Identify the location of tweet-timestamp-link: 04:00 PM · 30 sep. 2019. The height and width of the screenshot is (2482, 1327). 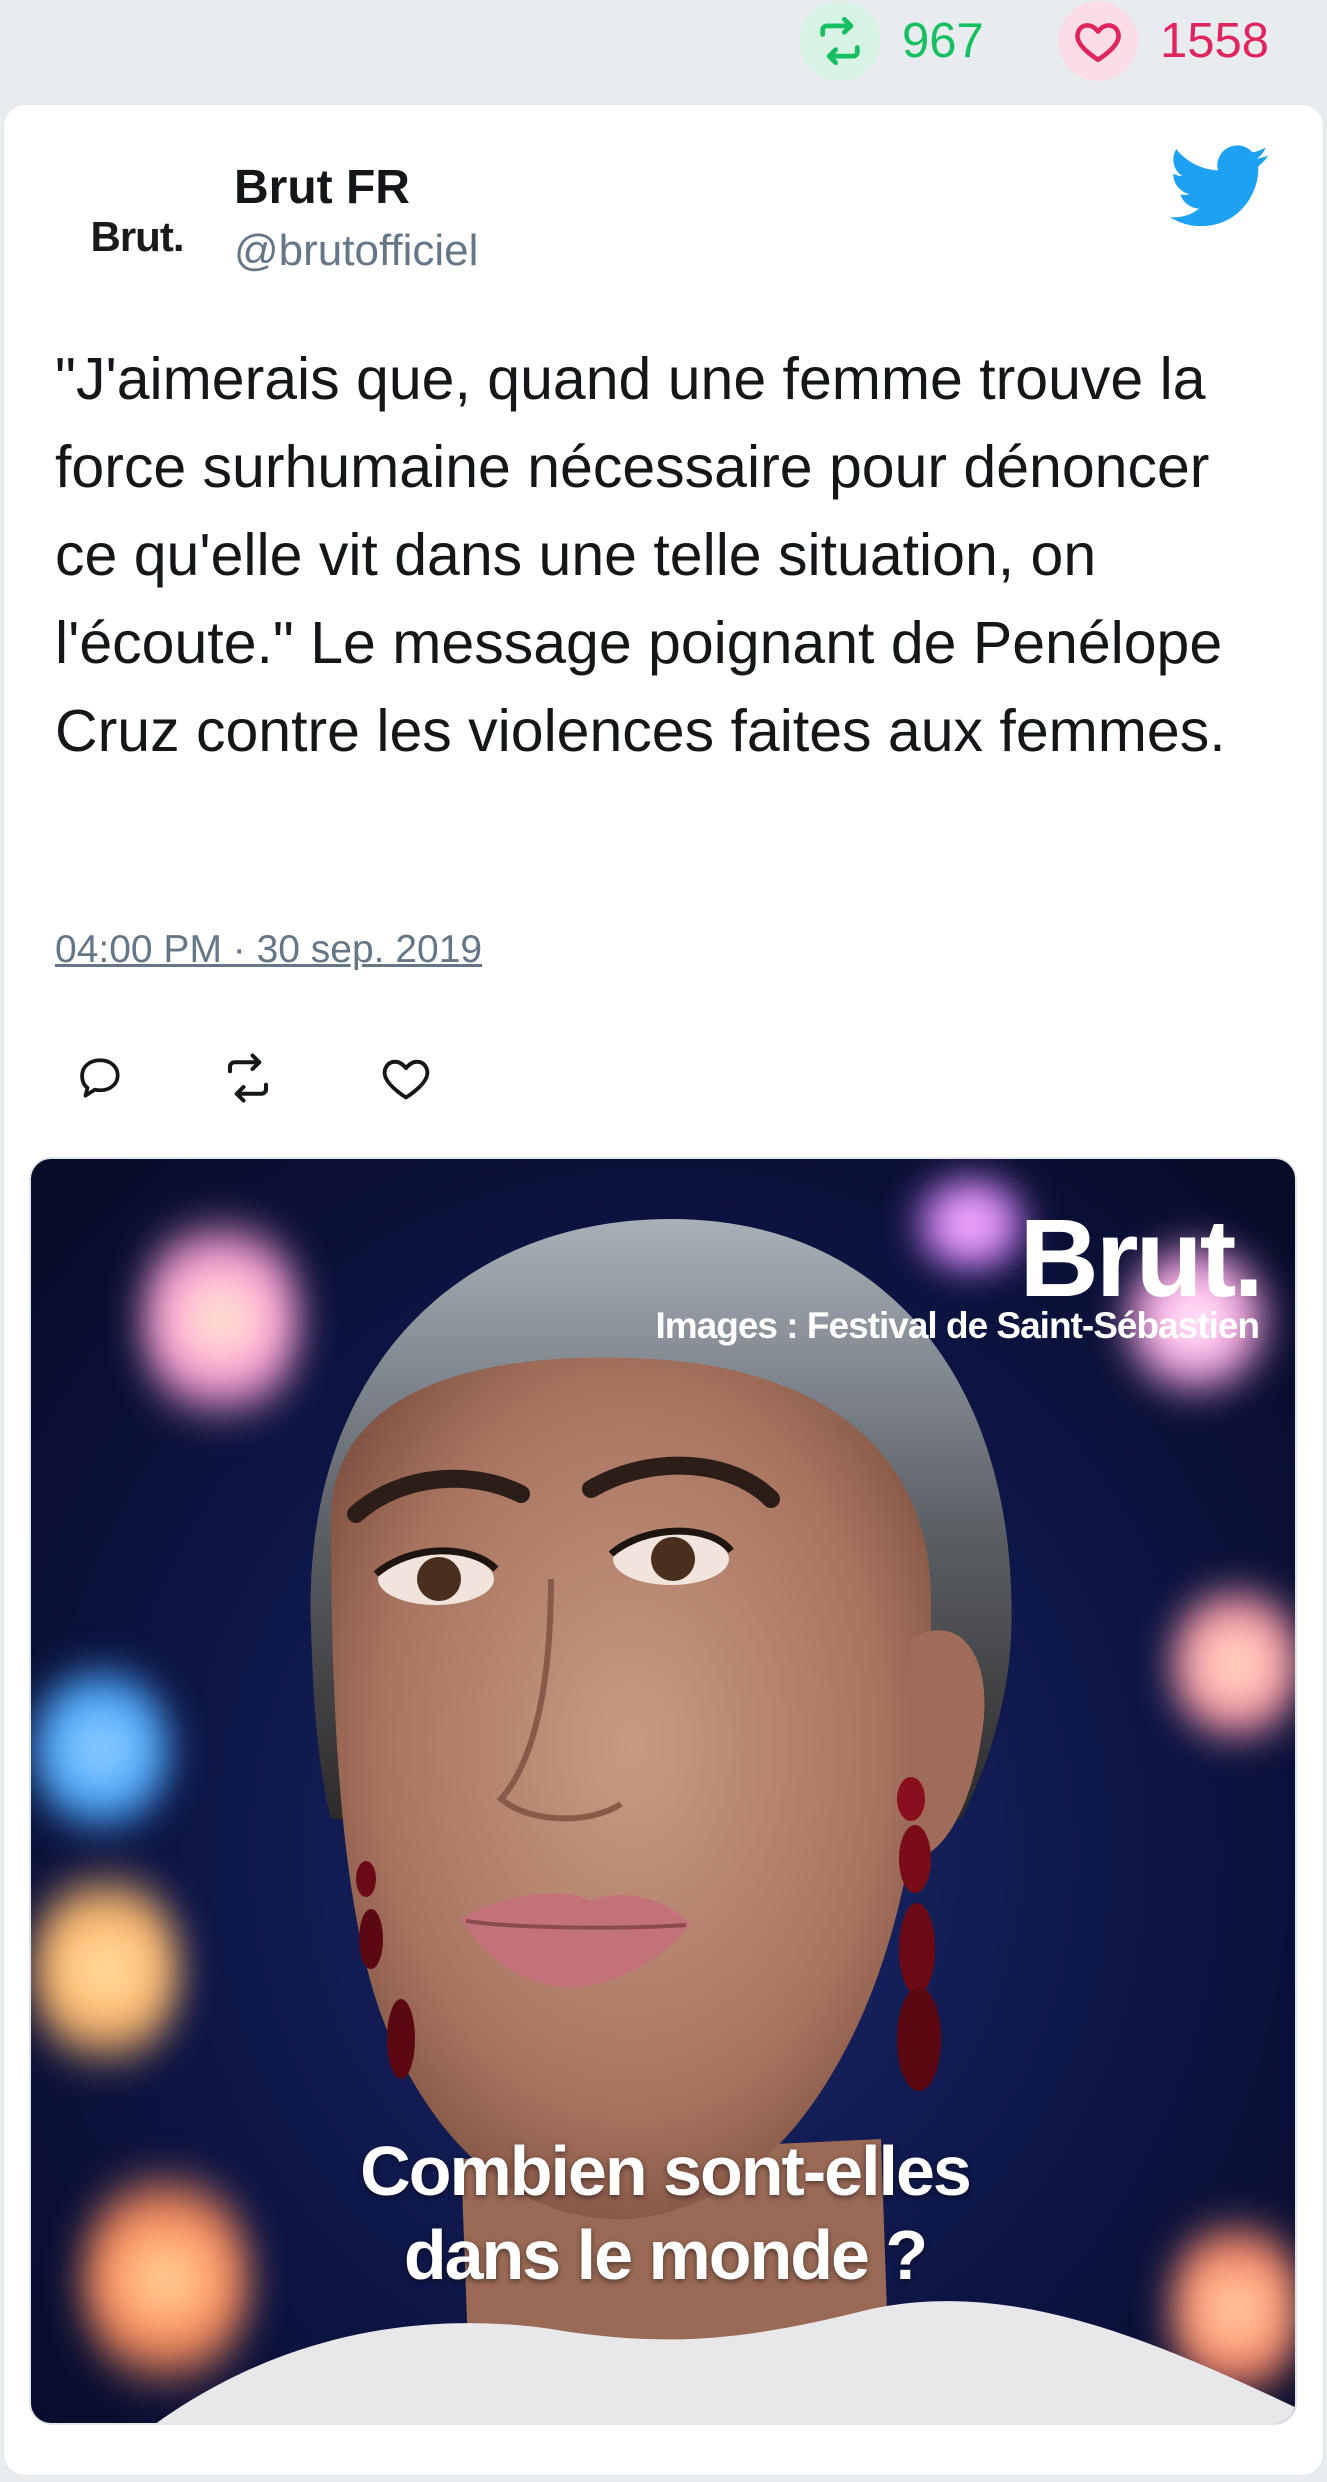
(268, 950).